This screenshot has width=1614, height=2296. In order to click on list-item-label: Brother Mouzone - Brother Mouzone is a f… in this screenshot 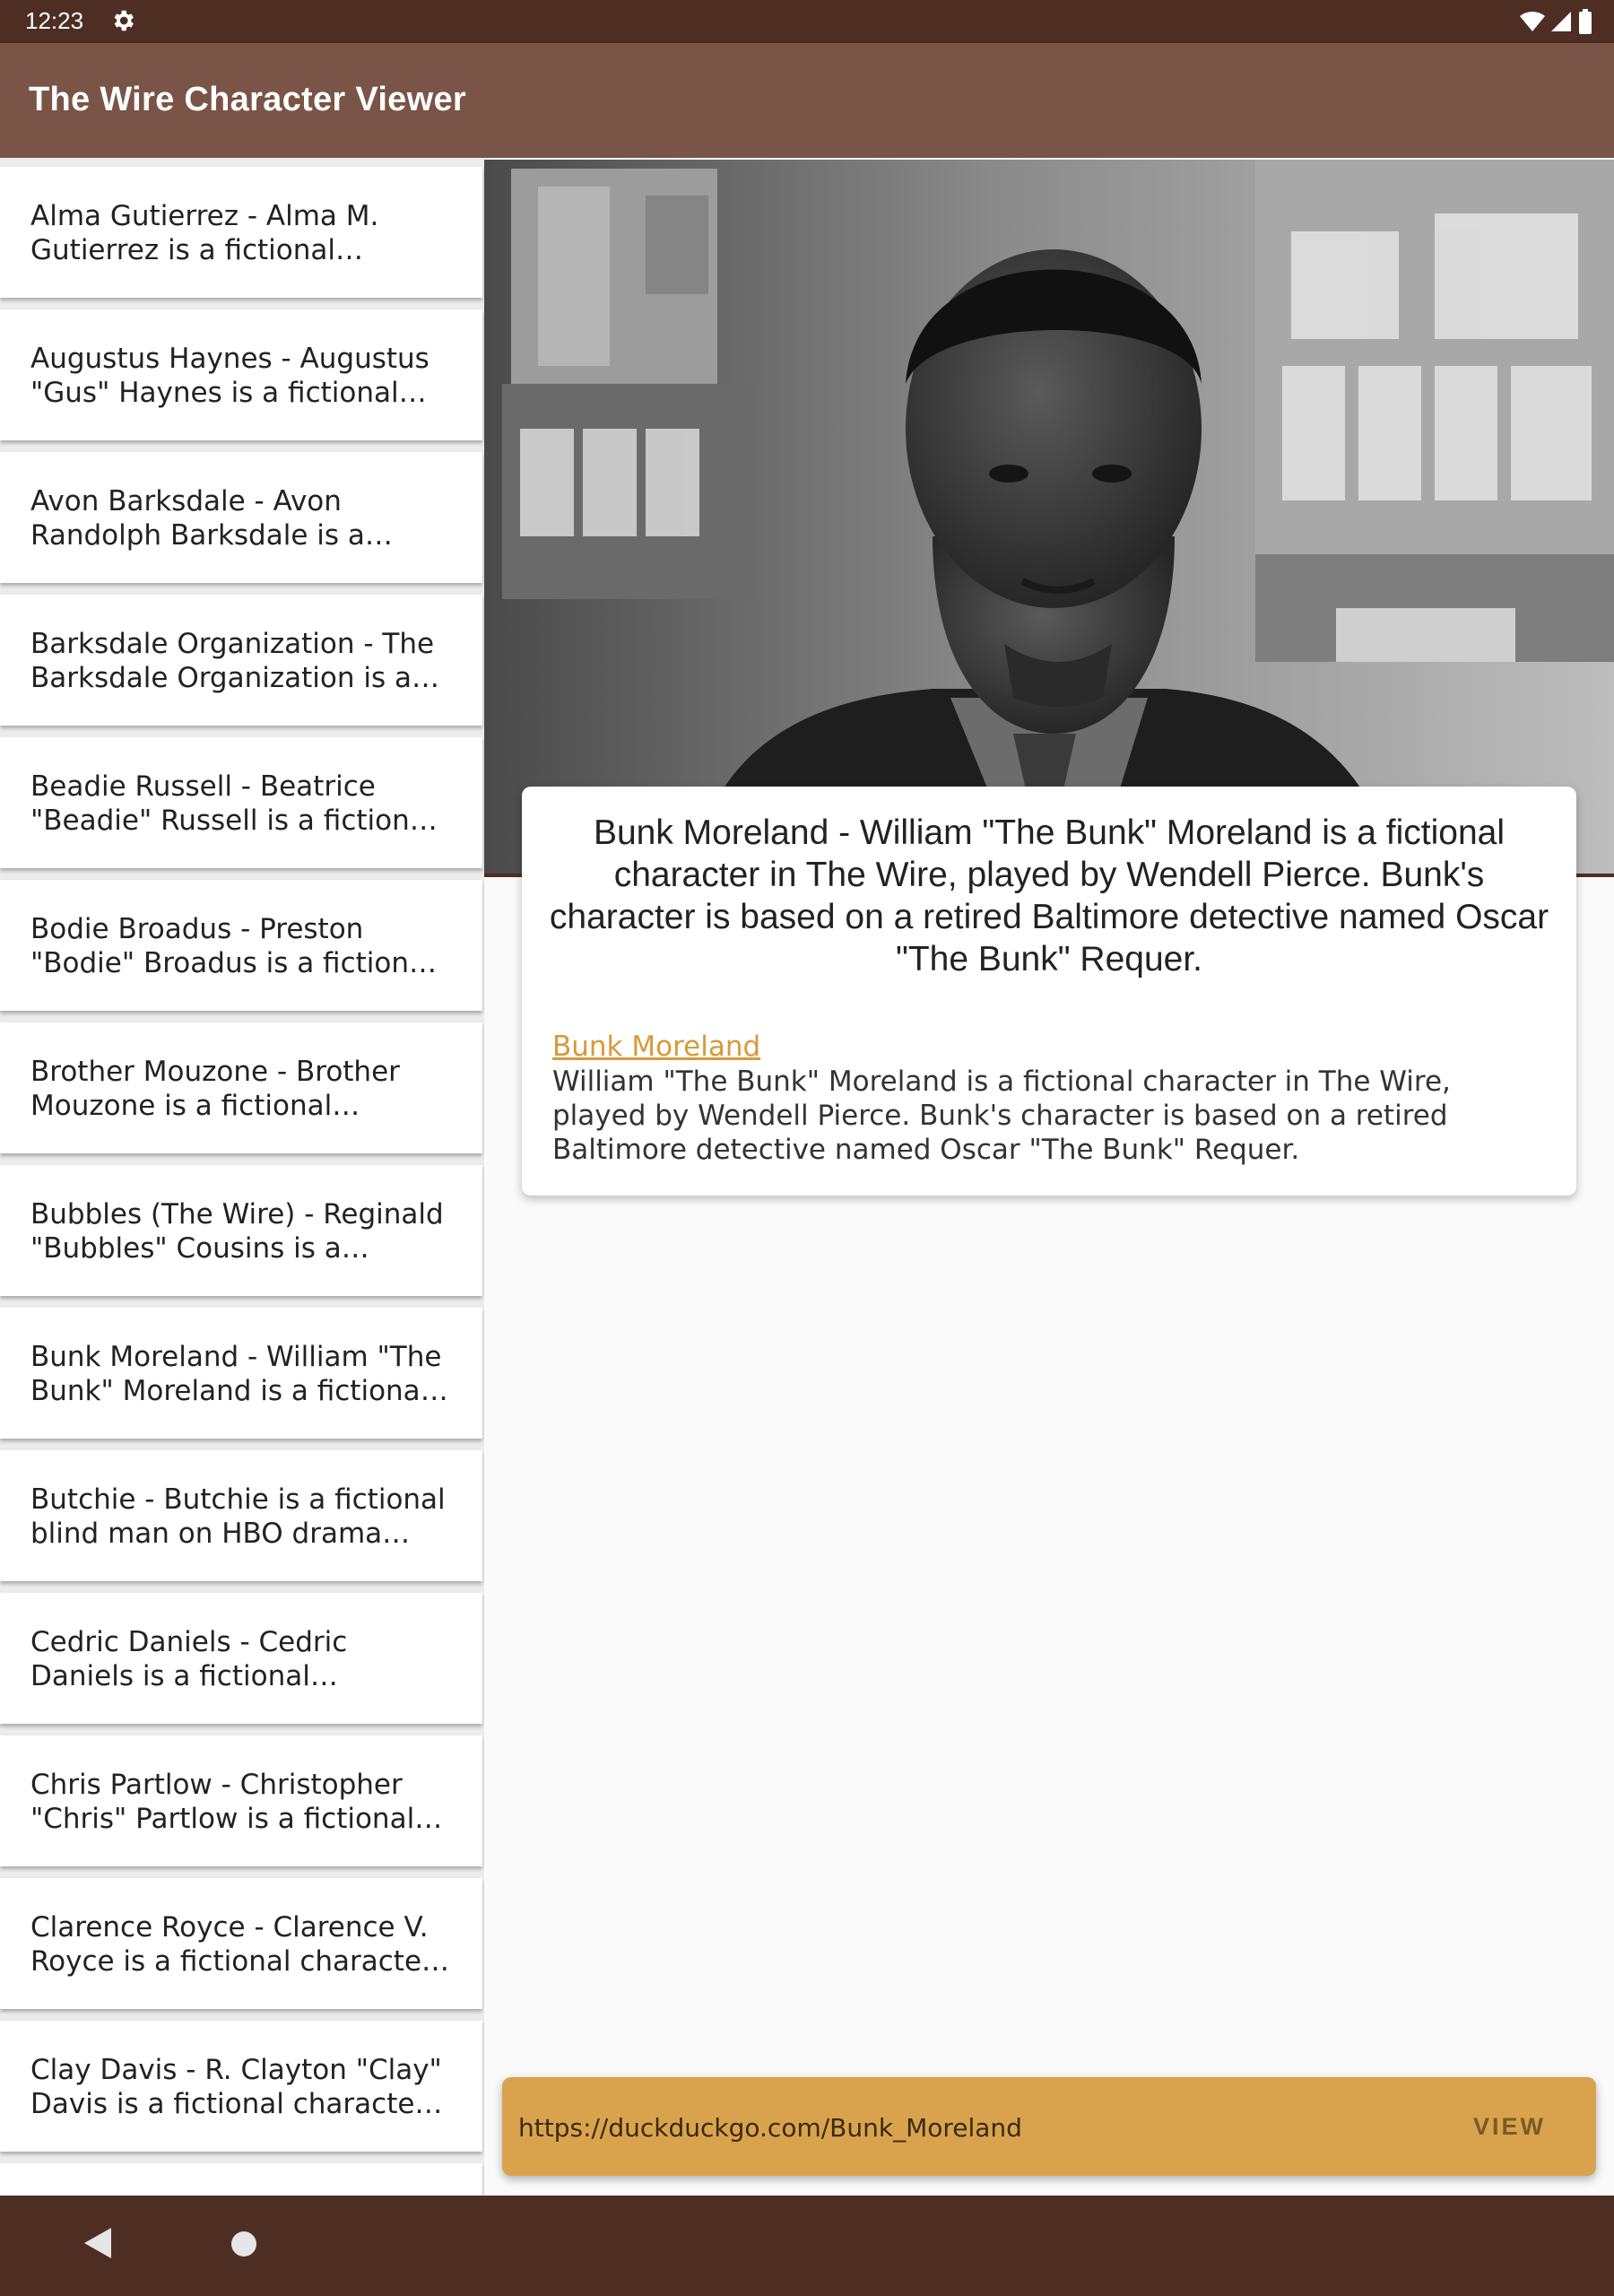, I will do `click(215, 1089)`.